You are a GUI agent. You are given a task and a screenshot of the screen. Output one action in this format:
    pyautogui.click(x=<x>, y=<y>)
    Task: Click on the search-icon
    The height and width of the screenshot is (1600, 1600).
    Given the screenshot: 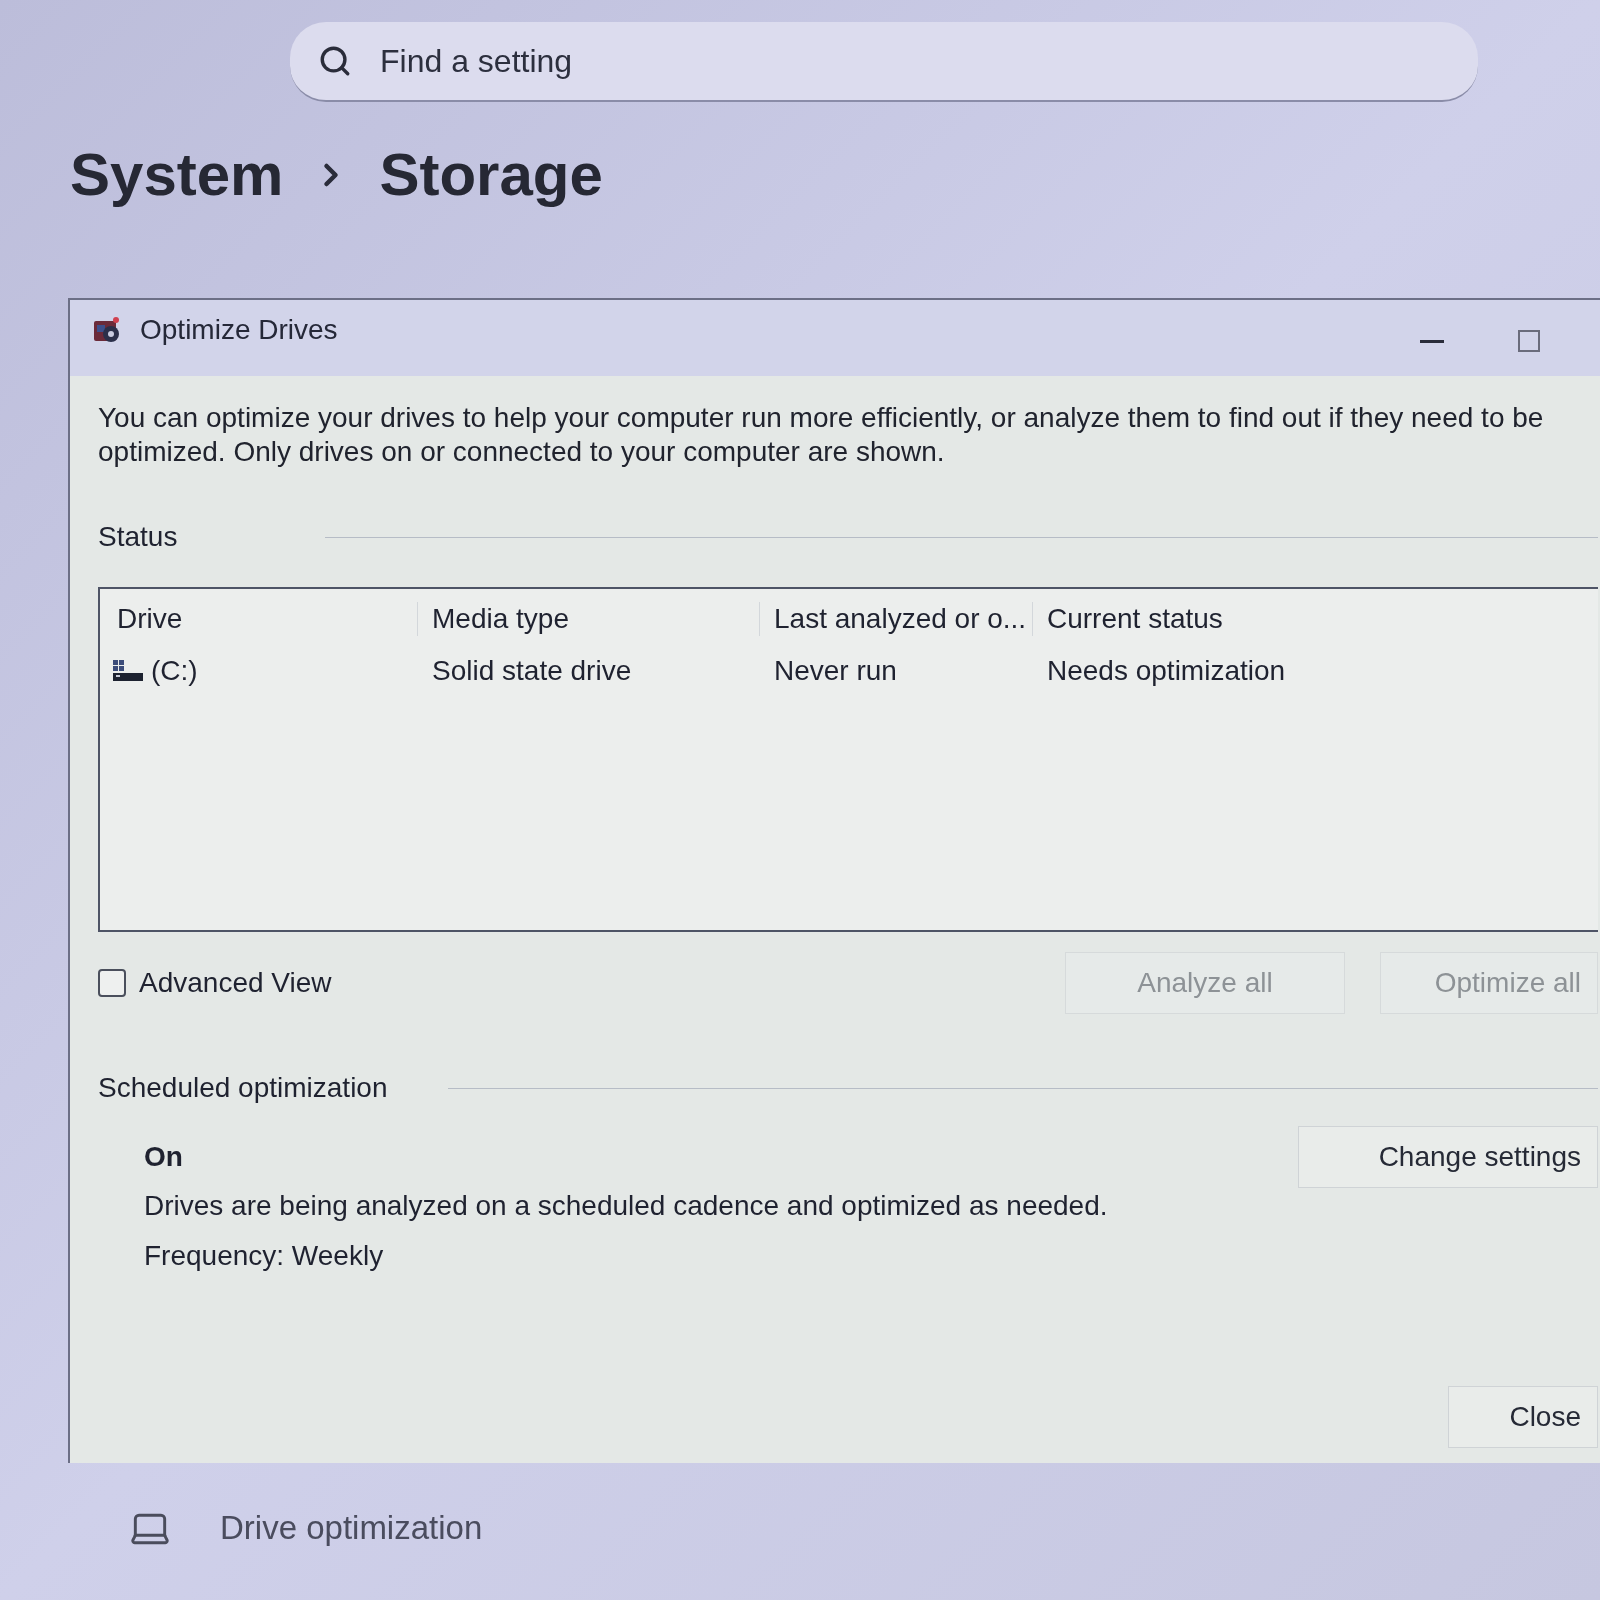 What is the action you would take?
    pyautogui.click(x=335, y=61)
    